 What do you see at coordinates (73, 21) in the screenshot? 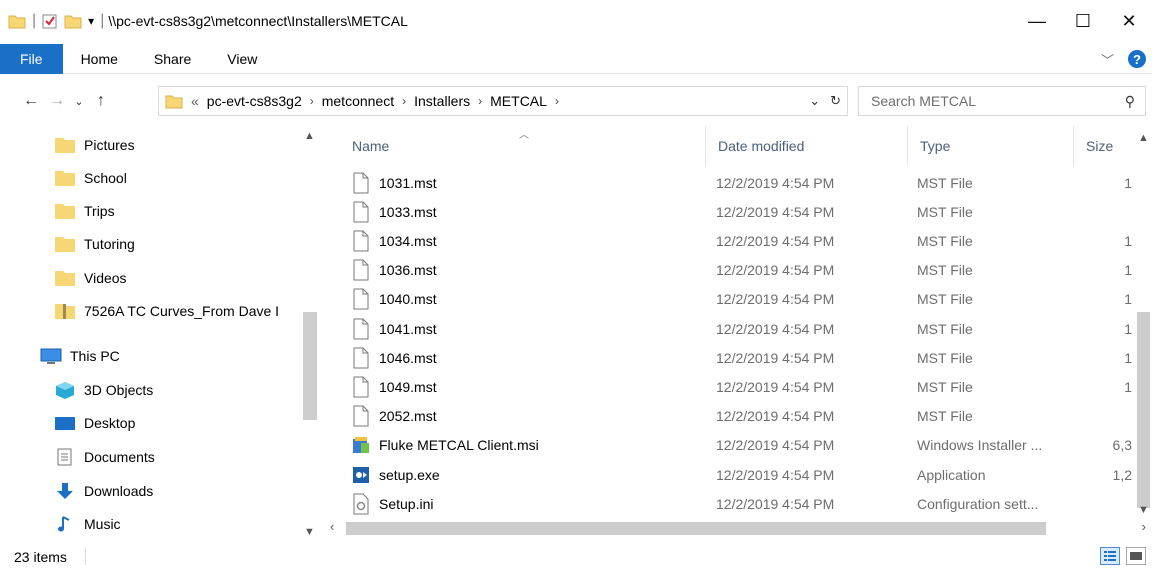
I see `new-folder-icon` at bounding box center [73, 21].